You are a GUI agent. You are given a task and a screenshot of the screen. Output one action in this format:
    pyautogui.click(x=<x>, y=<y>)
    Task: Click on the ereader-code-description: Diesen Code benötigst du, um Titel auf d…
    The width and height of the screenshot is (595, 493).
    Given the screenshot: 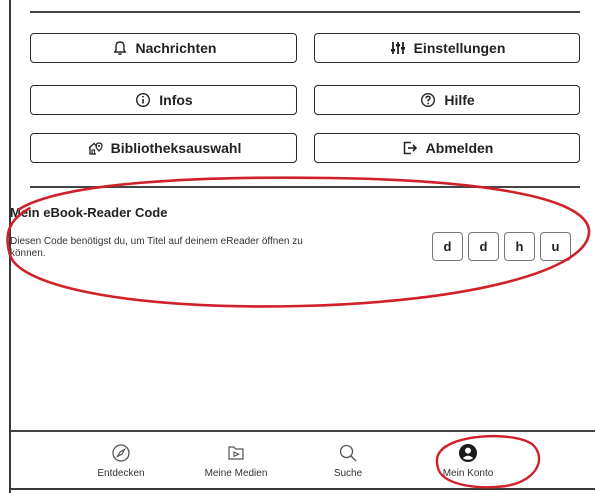 What is the action you would take?
    pyautogui.click(x=156, y=247)
    